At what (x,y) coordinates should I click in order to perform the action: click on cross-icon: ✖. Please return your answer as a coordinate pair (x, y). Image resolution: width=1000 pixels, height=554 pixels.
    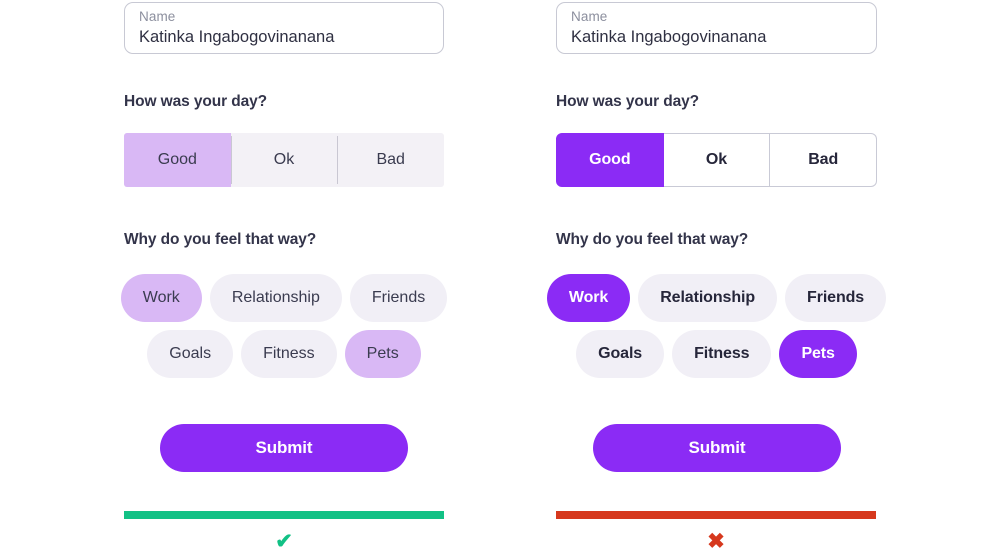
    Looking at the image, I should click on (716, 541).